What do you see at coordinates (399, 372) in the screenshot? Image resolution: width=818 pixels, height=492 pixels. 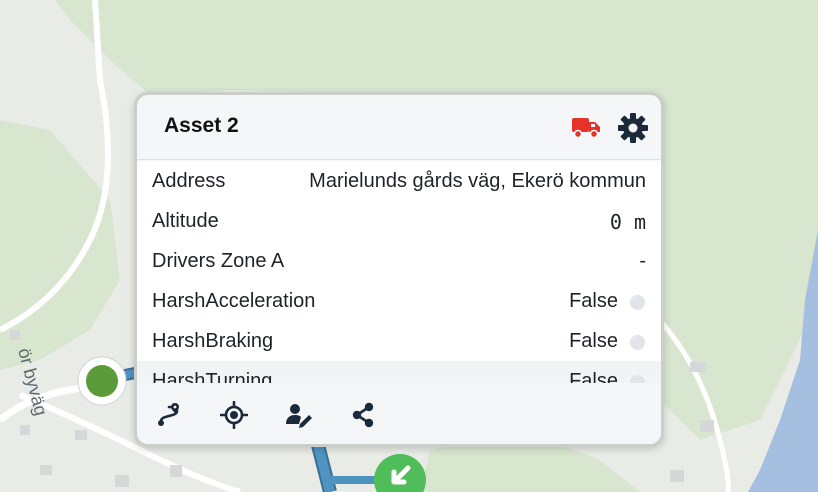 I see `row-harsh-turning: HarshTurning False` at bounding box center [399, 372].